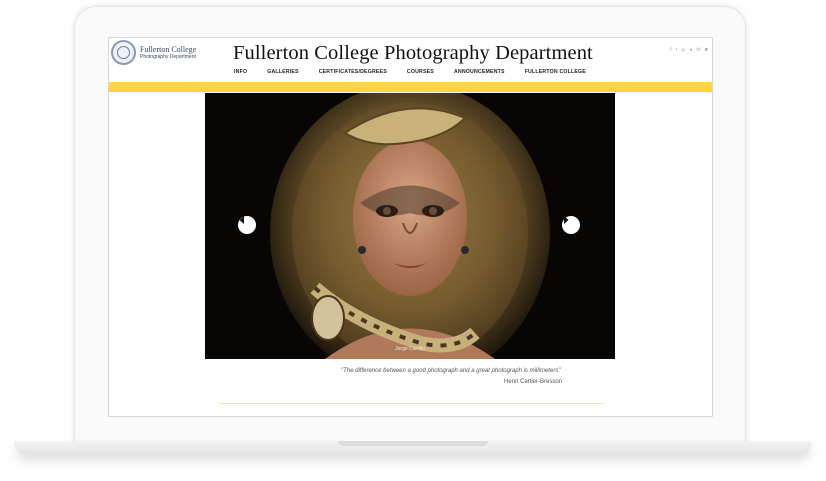 This screenshot has height=481, width=826. Describe the element at coordinates (123, 52) in the screenshot. I see `college-seal-icon` at that location.